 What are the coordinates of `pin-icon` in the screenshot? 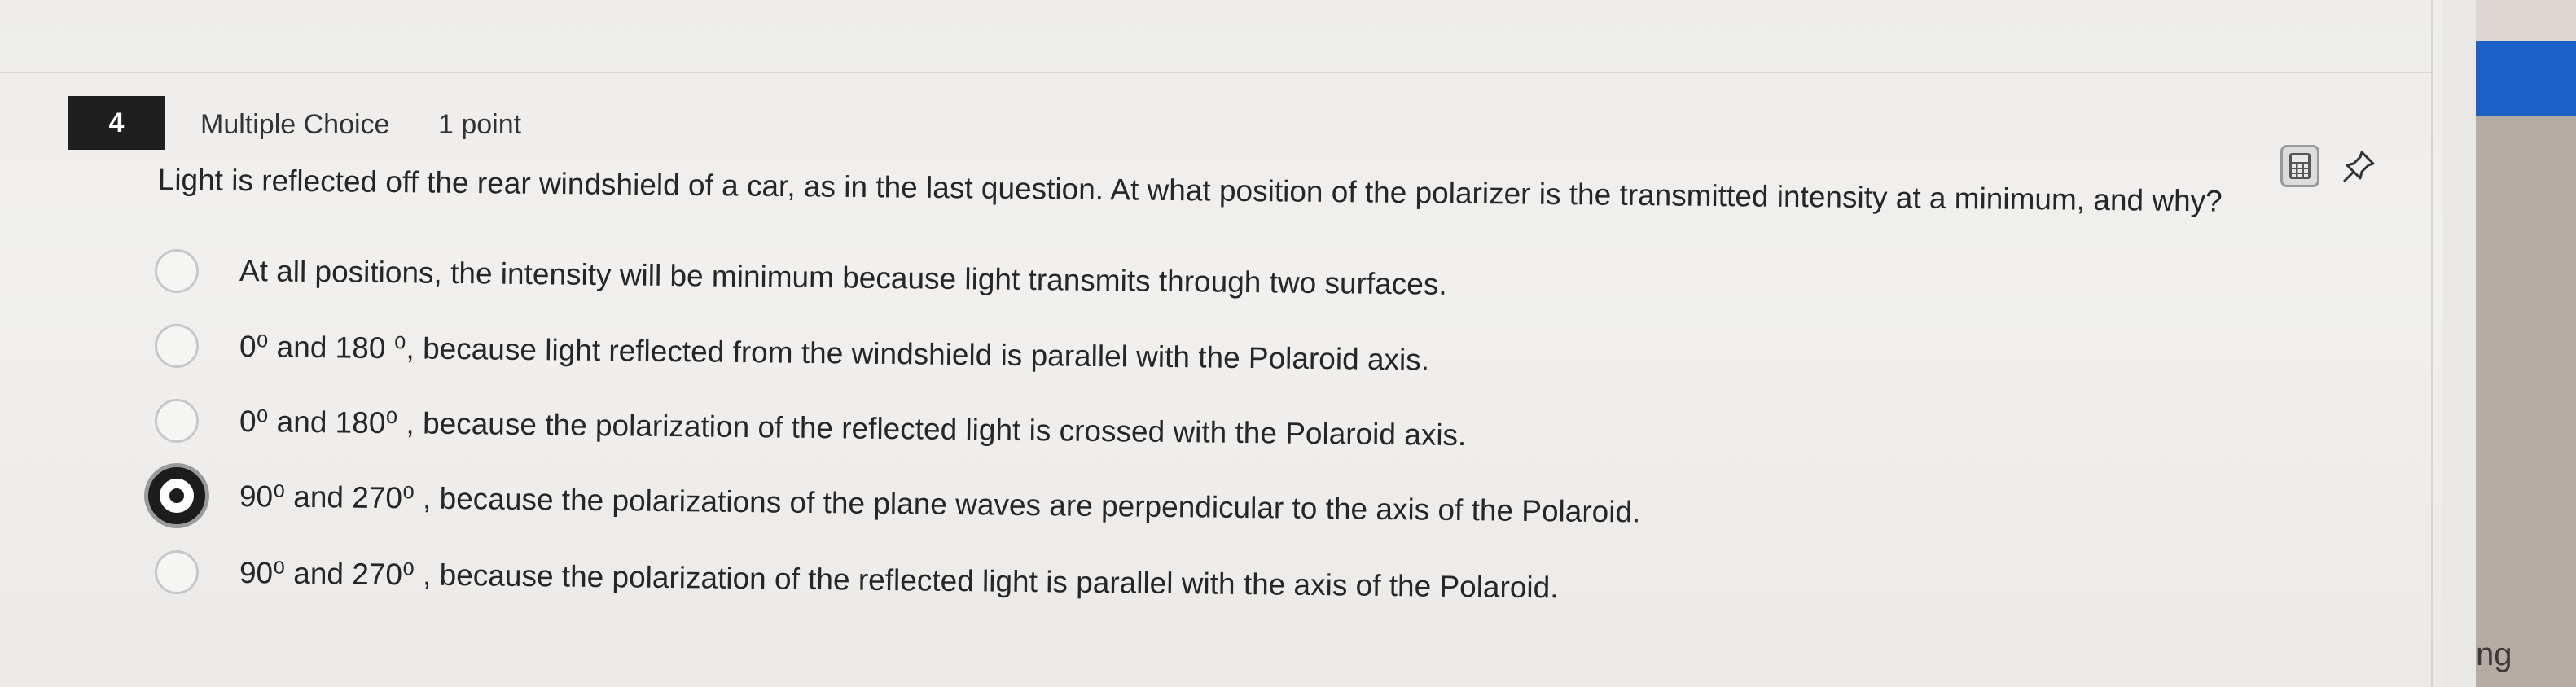 It's located at (2359, 166).